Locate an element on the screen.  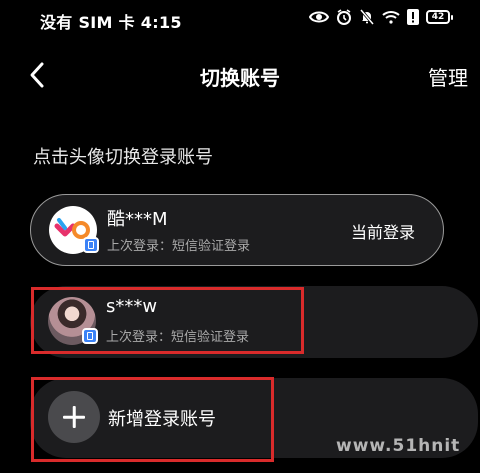
phone-badge-icon is located at coordinates (91, 245).